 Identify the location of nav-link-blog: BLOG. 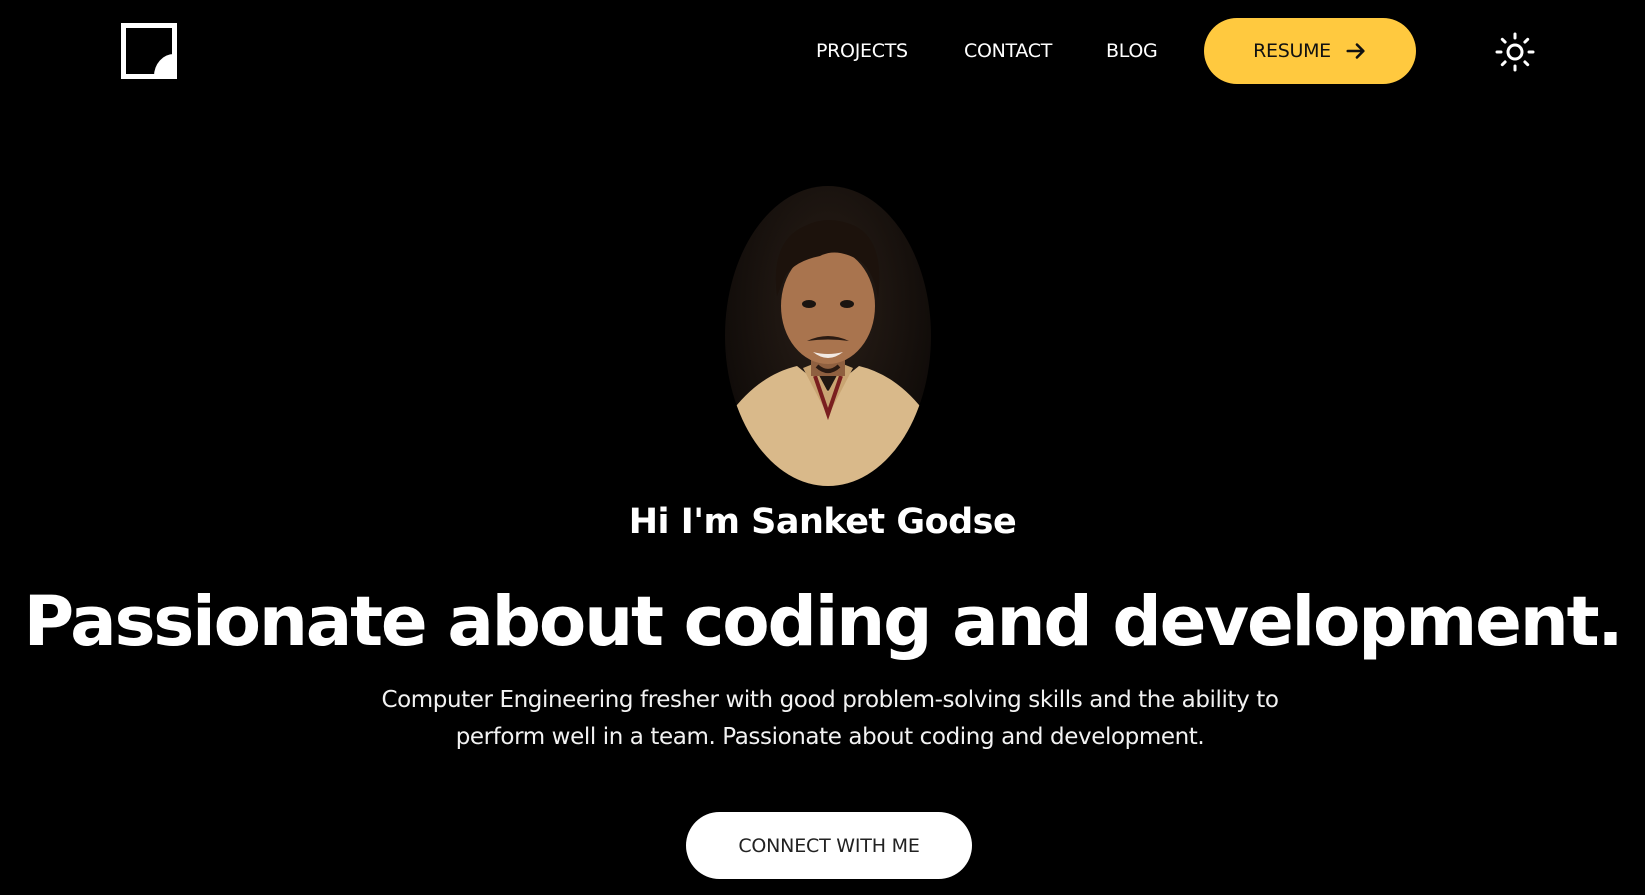
(1132, 51).